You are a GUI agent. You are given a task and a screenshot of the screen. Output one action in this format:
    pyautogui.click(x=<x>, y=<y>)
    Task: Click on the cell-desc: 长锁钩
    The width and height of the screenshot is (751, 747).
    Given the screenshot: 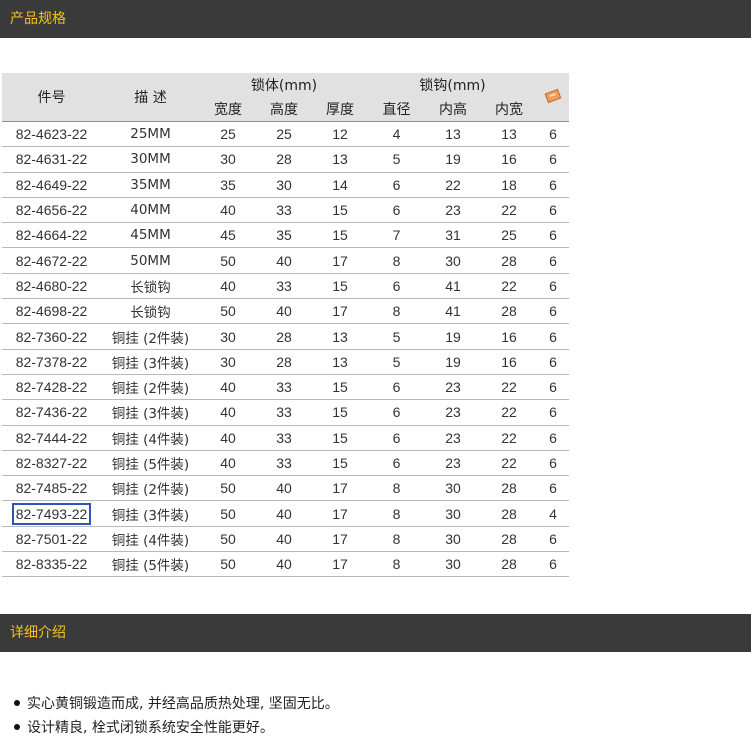 What is the action you would take?
    pyautogui.click(x=150, y=286)
    